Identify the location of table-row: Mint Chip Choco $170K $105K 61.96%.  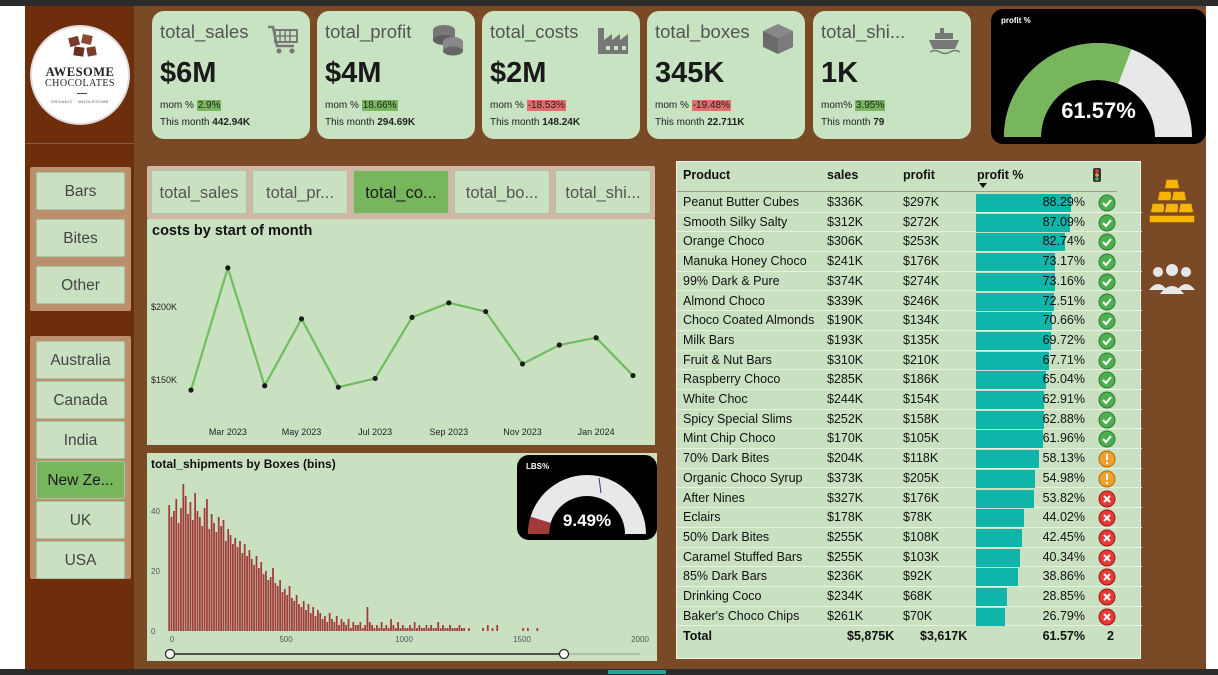
(909, 439).